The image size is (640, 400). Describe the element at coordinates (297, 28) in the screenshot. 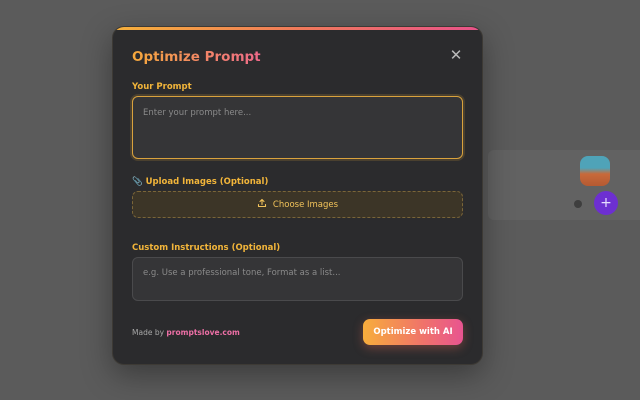

I see `modal-accent-bar` at that location.